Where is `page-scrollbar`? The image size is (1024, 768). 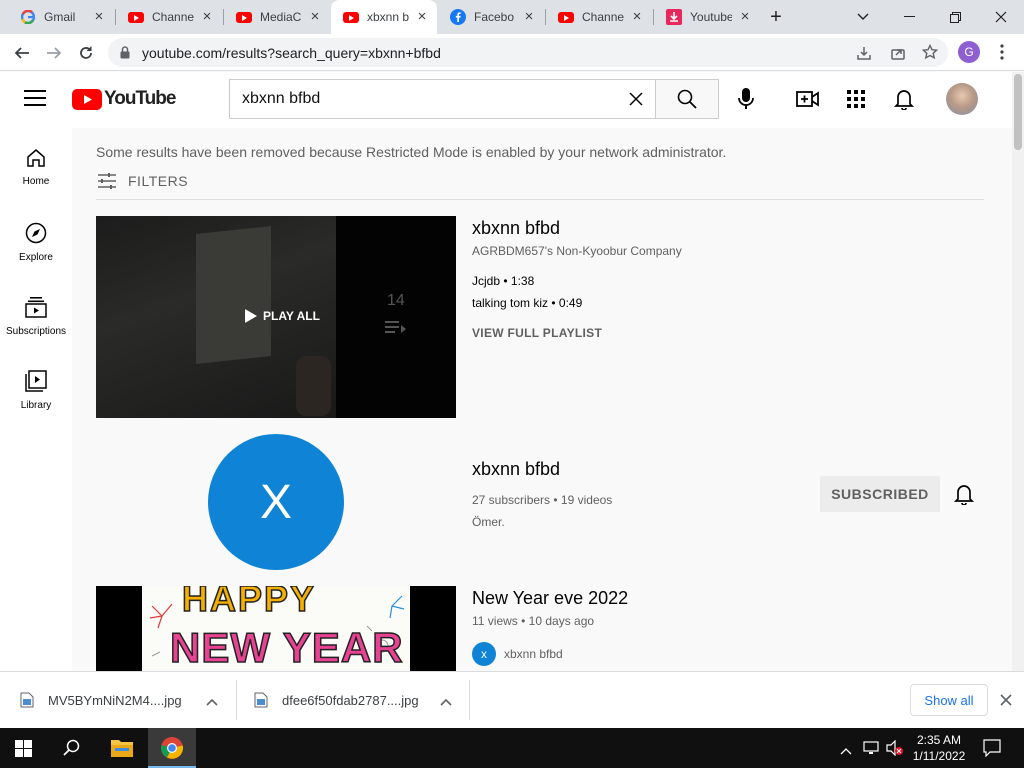 page-scrollbar is located at coordinates (1018, 371).